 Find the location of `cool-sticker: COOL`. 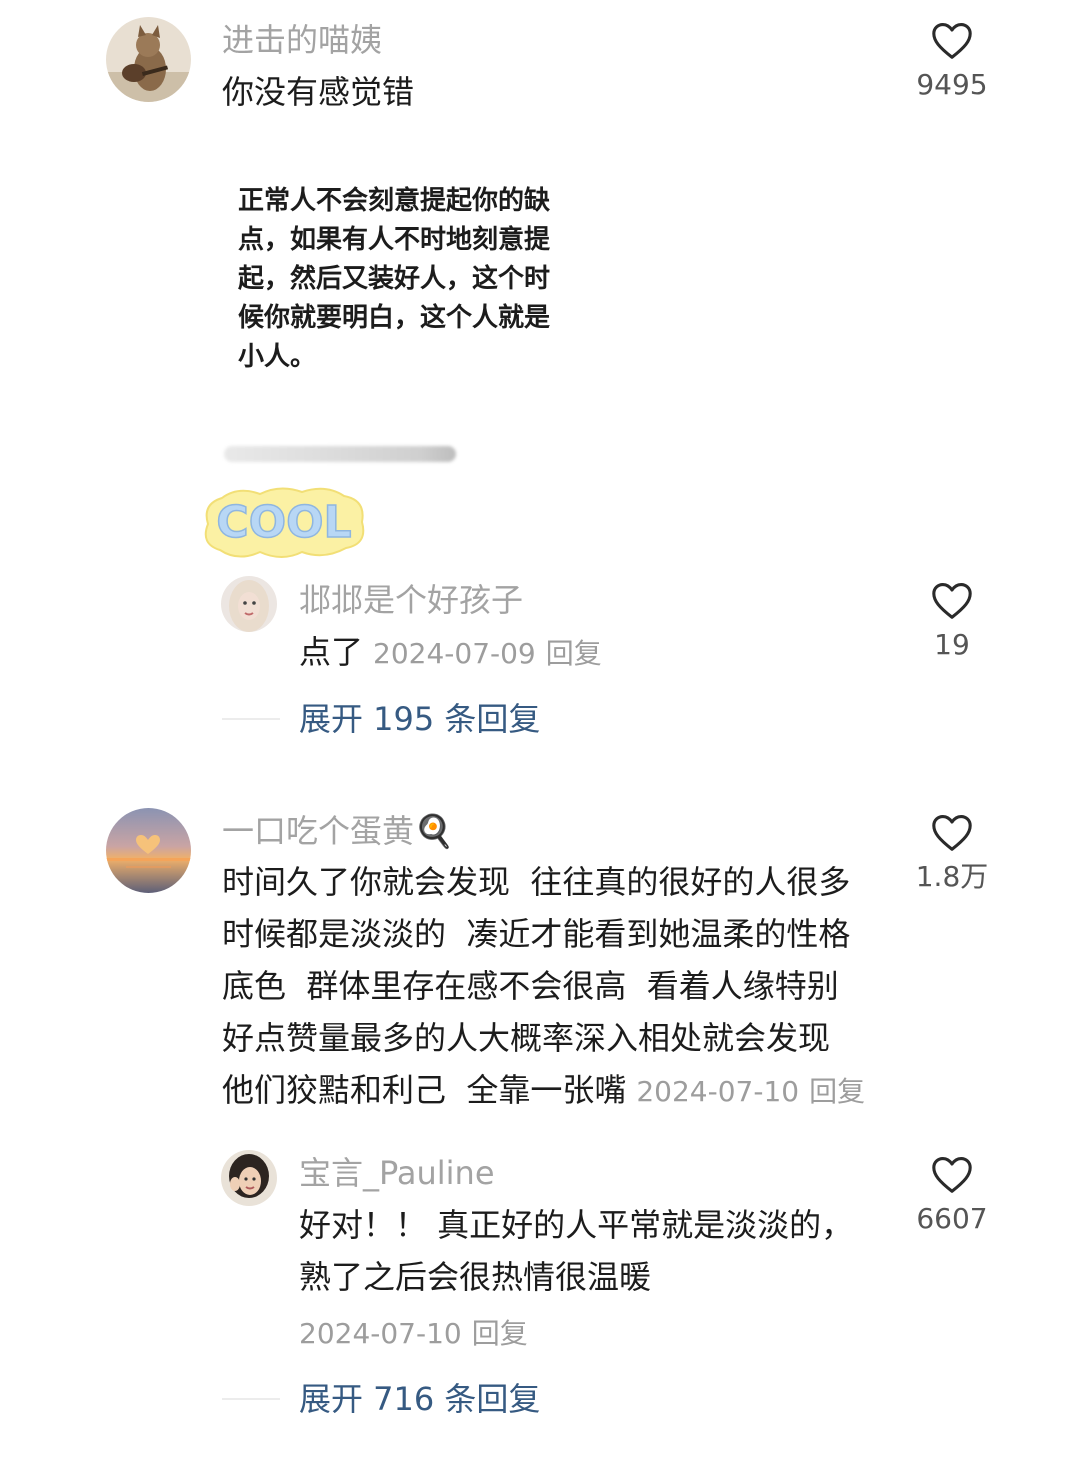

cool-sticker: COOL is located at coordinates (284, 522).